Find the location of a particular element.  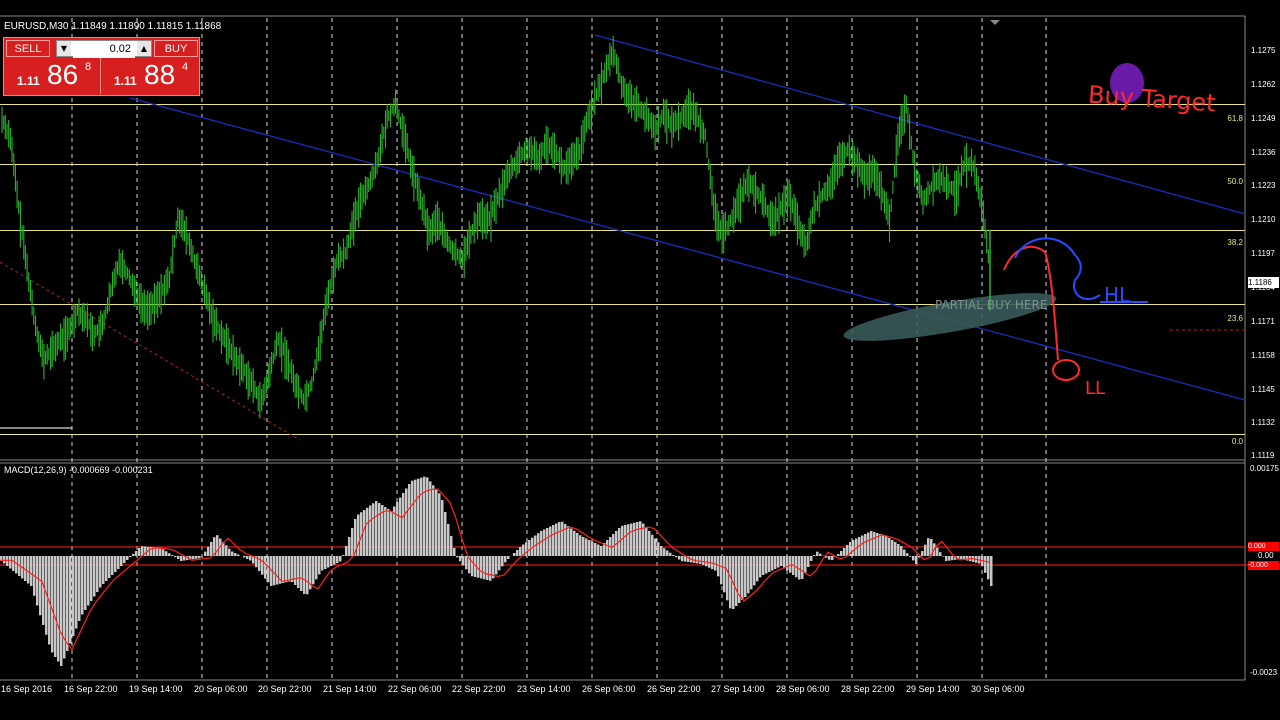

hl-annotation: HL is located at coordinates (1117, 295).